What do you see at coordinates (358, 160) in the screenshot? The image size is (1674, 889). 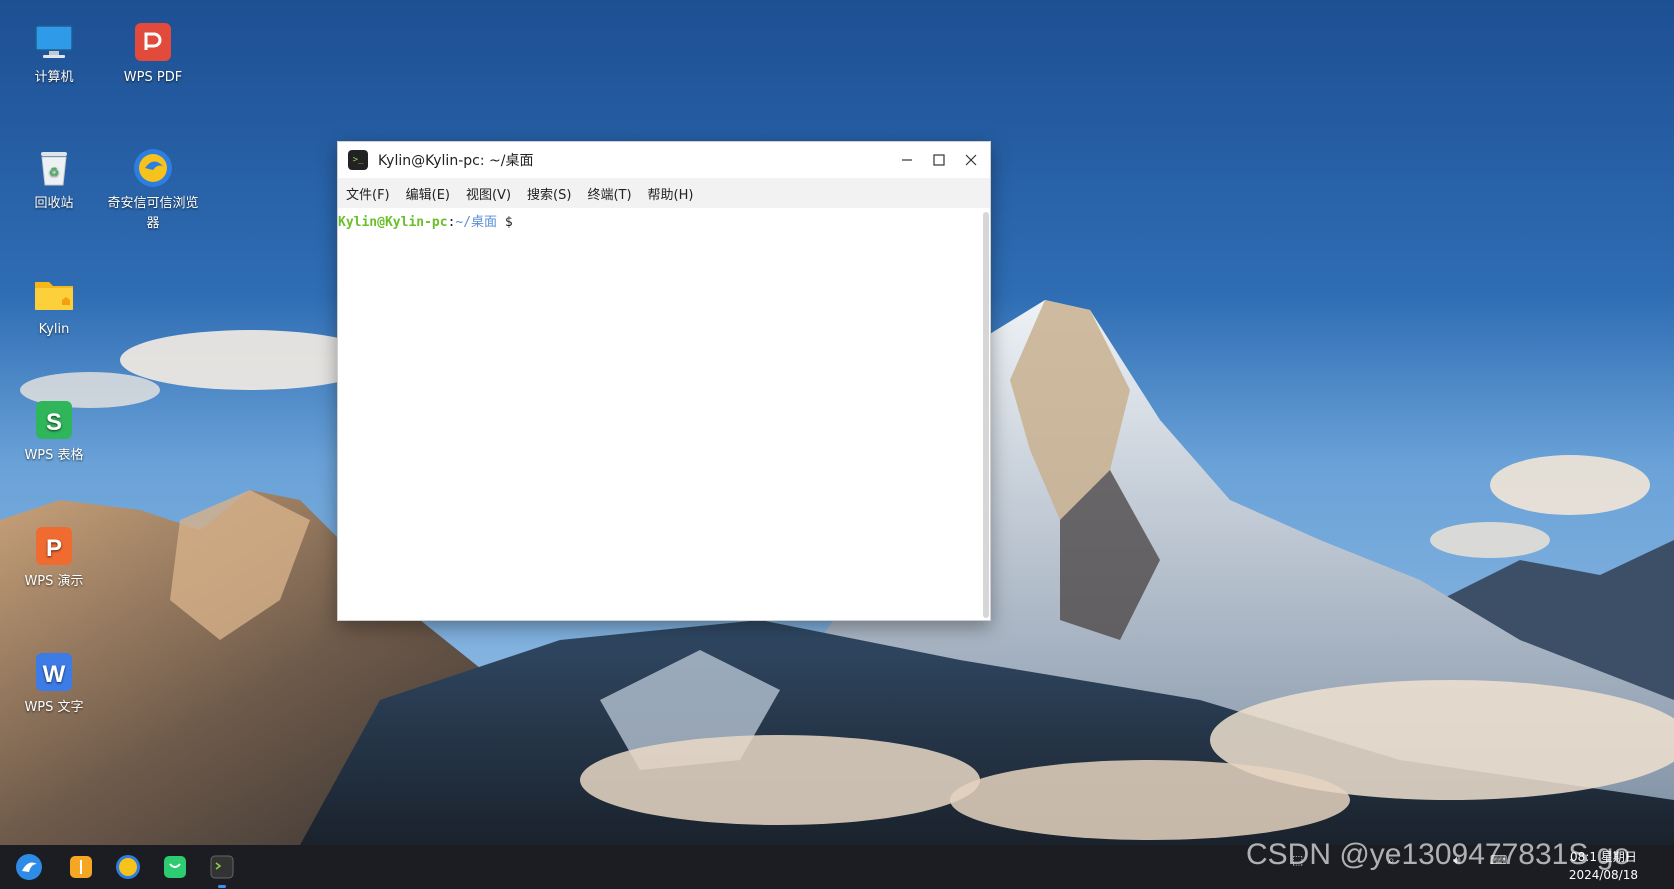 I see `terminal-icon: >_` at bounding box center [358, 160].